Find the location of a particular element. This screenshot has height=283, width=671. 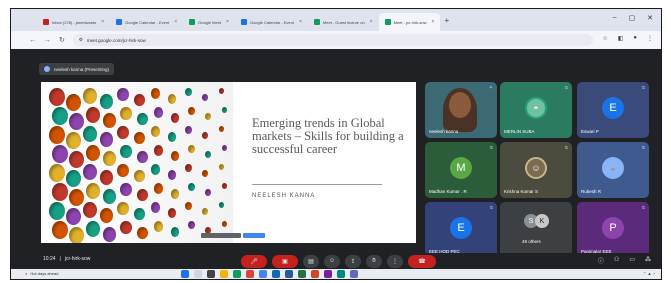

menu-icon: ⋮ is located at coordinates (650, 38).